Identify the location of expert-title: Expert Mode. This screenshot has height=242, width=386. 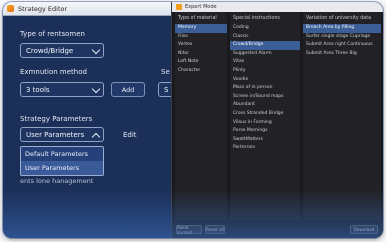
(201, 7).